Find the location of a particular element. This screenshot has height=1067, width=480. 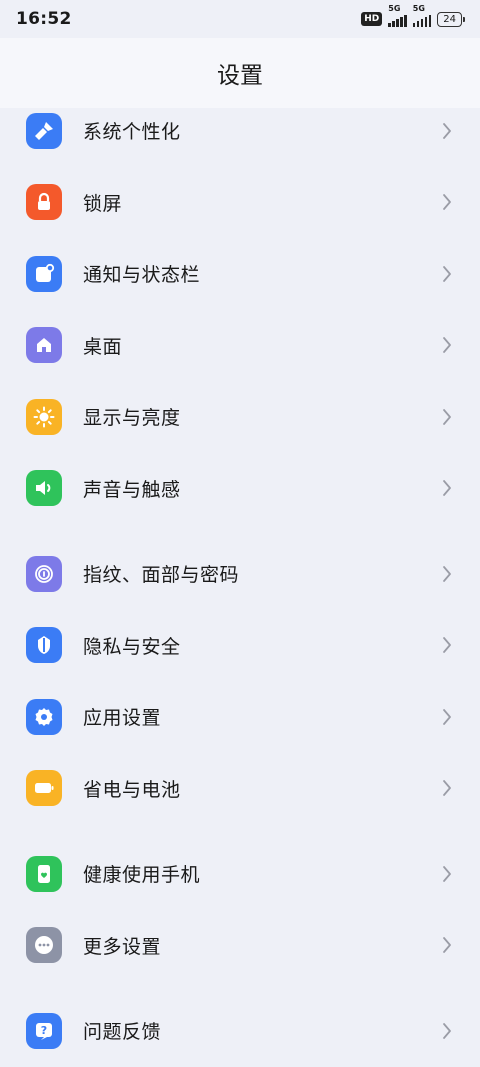

lock-icon is located at coordinates (44, 202).